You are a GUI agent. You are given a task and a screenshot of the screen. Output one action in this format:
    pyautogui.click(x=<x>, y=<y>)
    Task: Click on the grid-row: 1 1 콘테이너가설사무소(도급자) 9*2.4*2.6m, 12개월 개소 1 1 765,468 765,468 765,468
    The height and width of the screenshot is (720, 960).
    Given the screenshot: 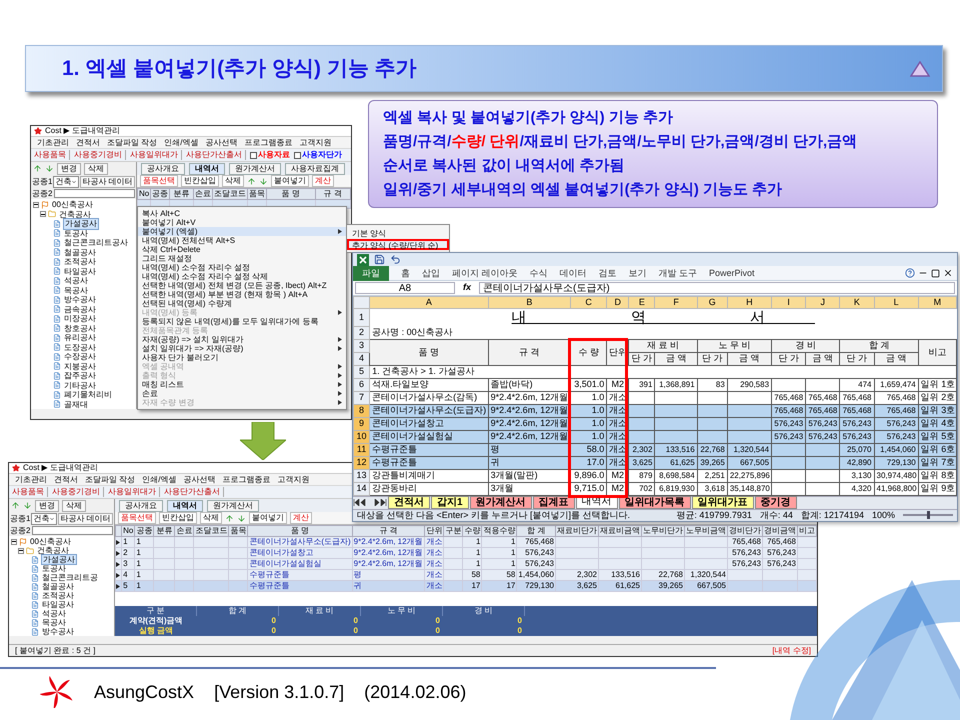 What is the action you would take?
    pyautogui.click(x=466, y=542)
    